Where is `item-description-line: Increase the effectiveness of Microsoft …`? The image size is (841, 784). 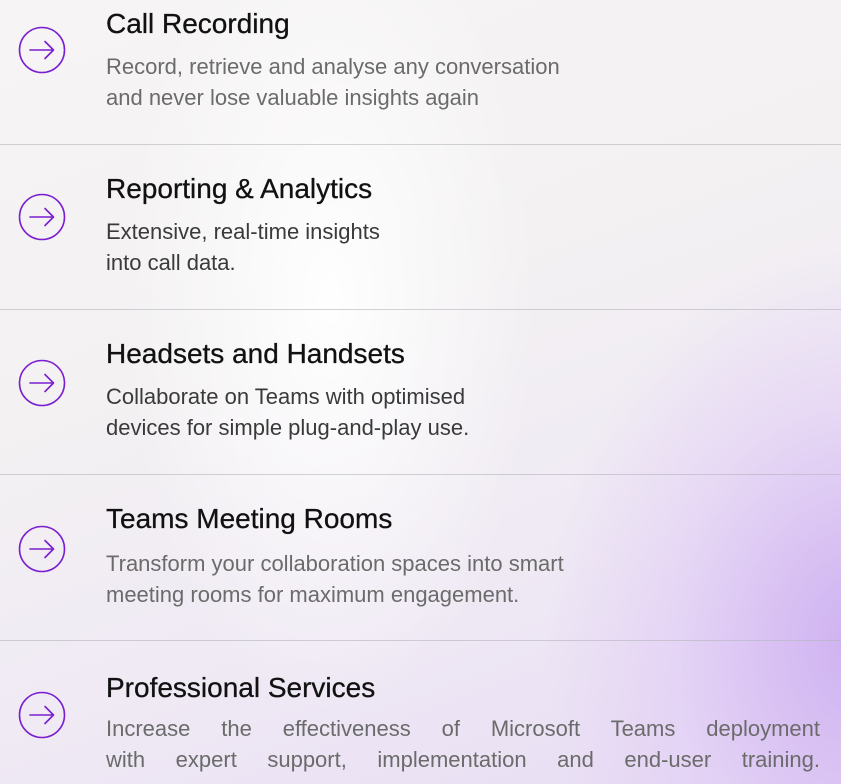
item-description-line: Increase the effectiveness of Microsoft … is located at coordinates (463, 728).